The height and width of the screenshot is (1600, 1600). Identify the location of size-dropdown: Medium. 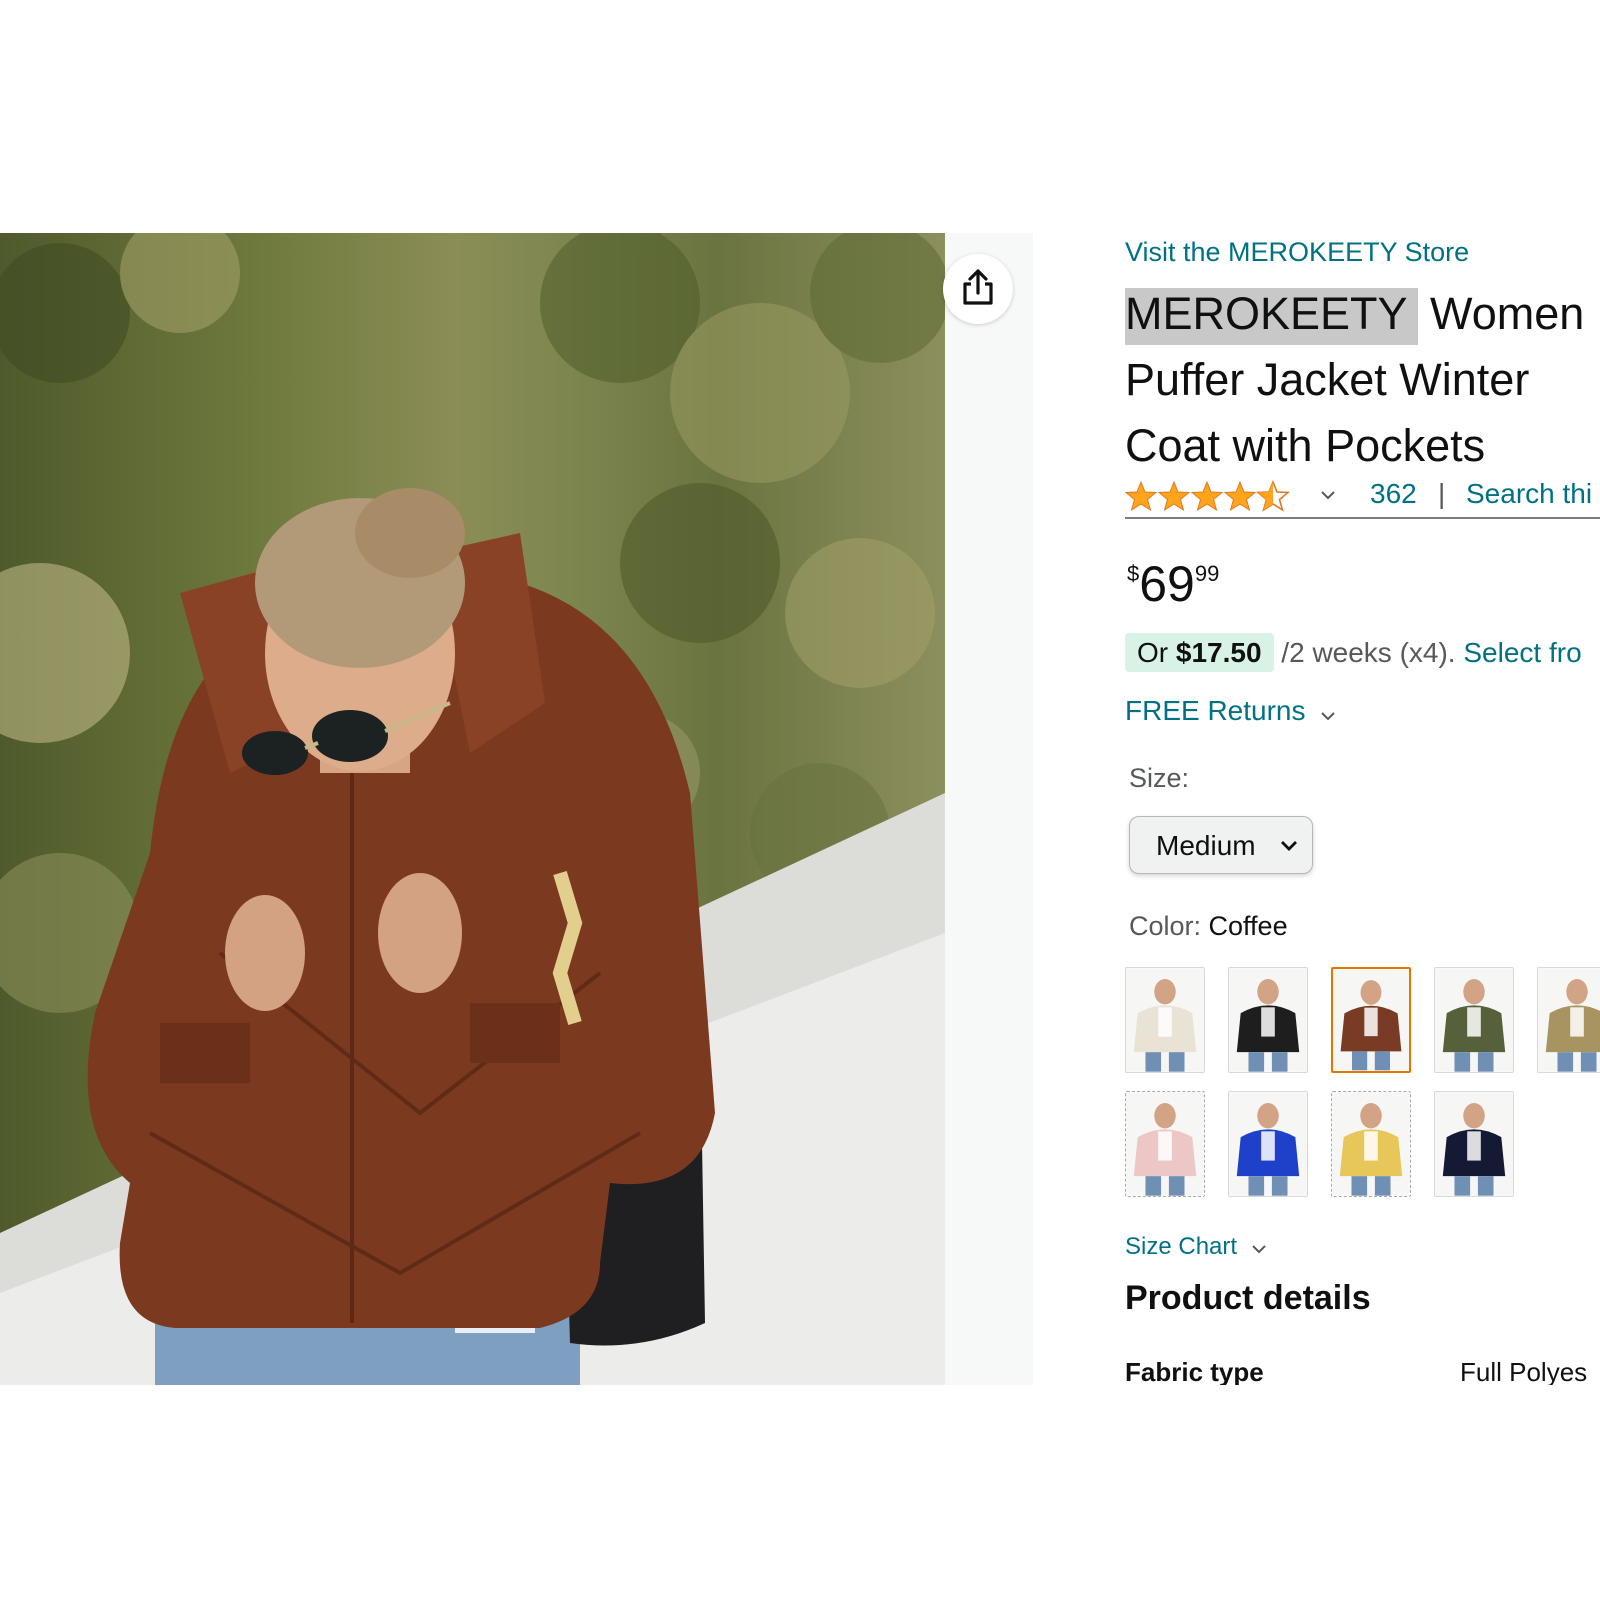
(1221, 845).